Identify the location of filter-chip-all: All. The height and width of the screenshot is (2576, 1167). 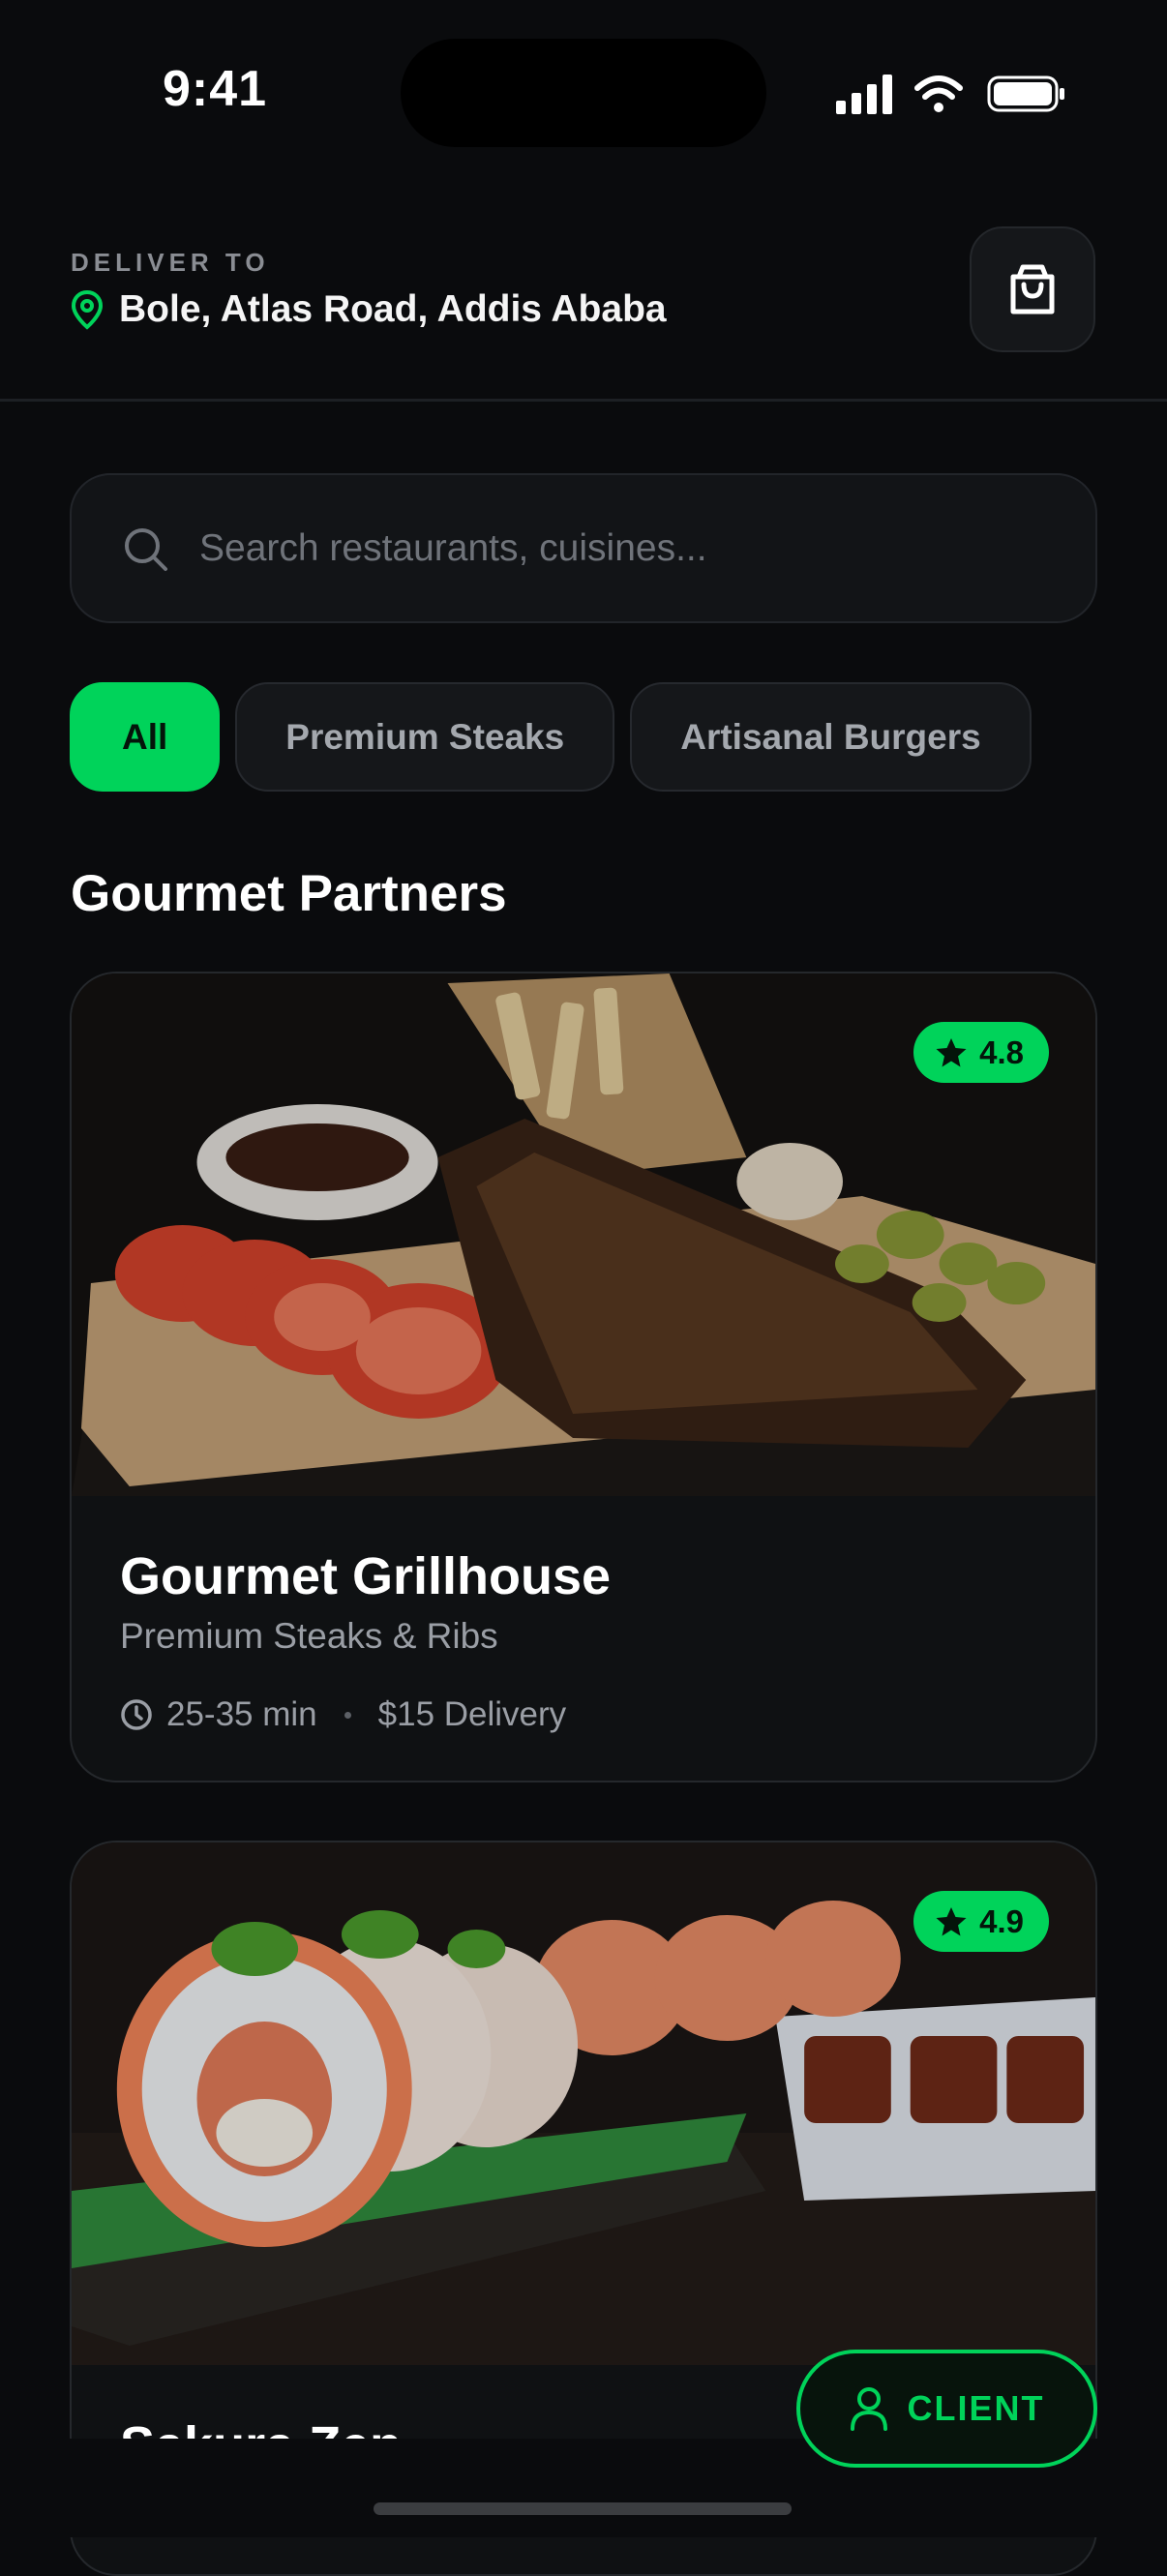
(145, 737).